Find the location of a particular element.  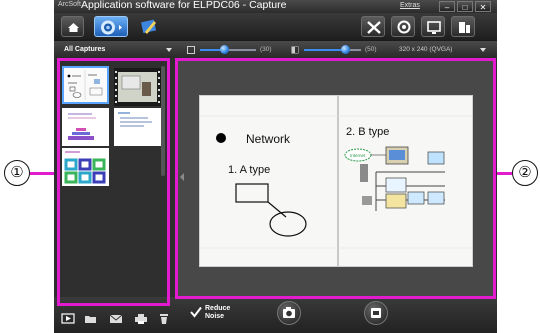

slide-left-heading: 1. A type is located at coordinates (249, 170).